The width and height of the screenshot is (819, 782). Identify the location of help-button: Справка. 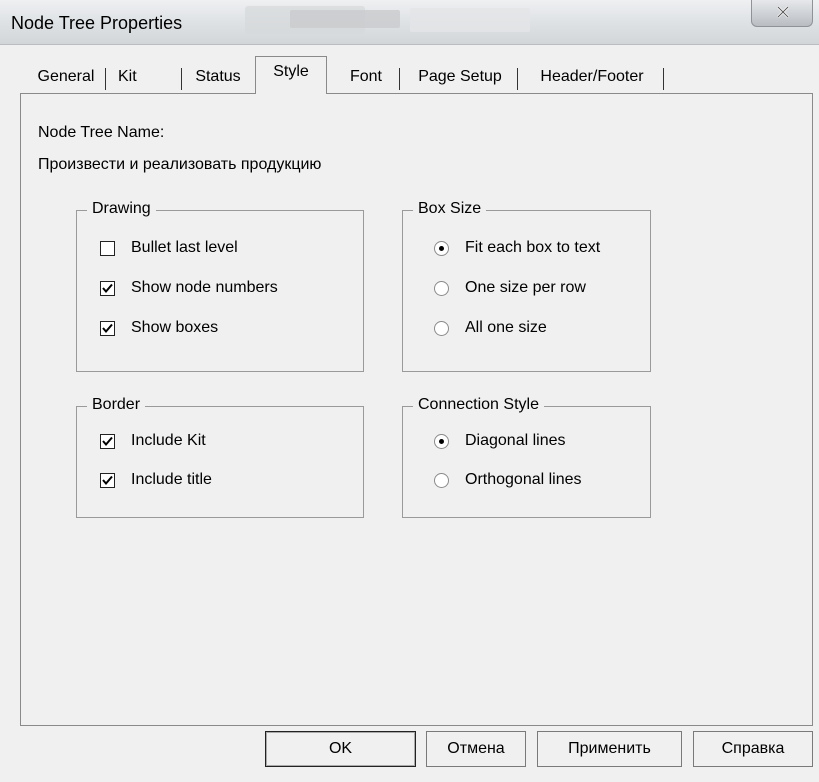
(753, 749).